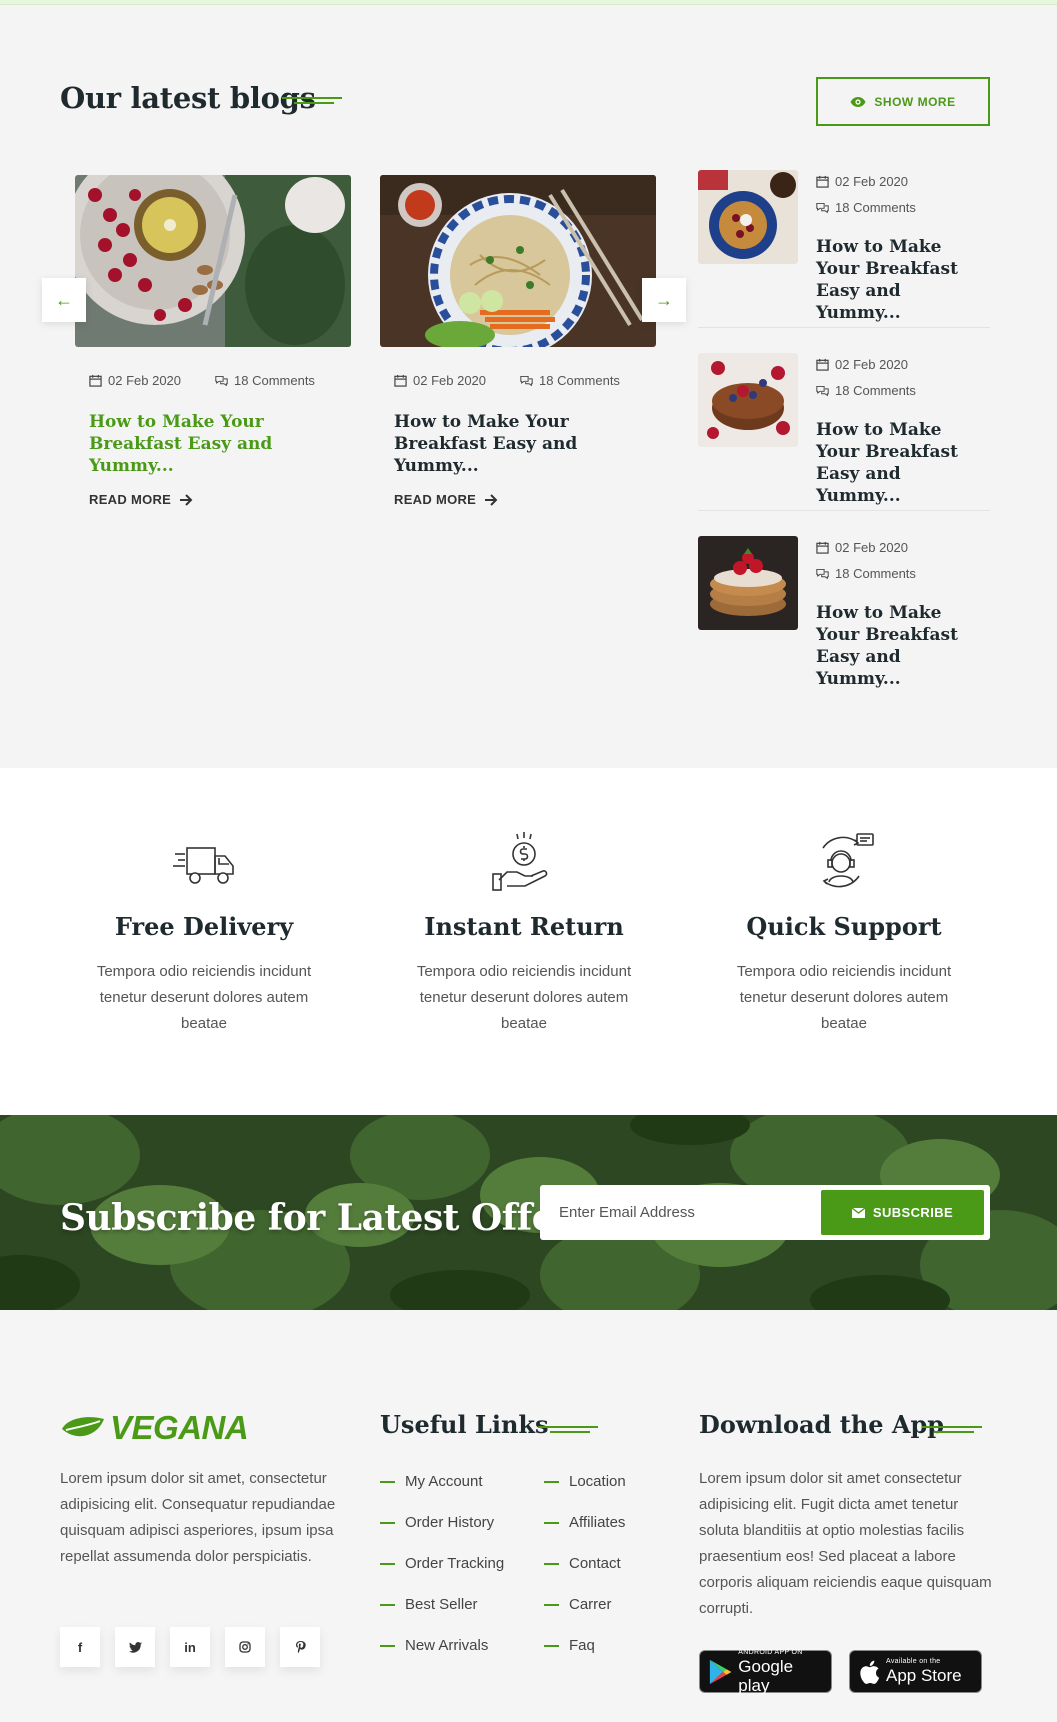  I want to click on blog-image-noodles, so click(518, 261).